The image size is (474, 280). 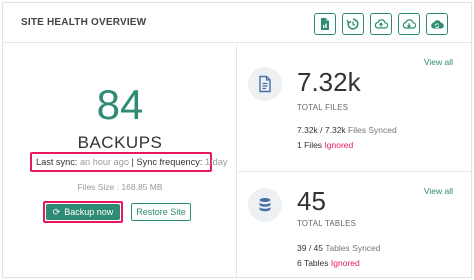 I want to click on sync-frequency-label: Sync frequency:, so click(x=169, y=162).